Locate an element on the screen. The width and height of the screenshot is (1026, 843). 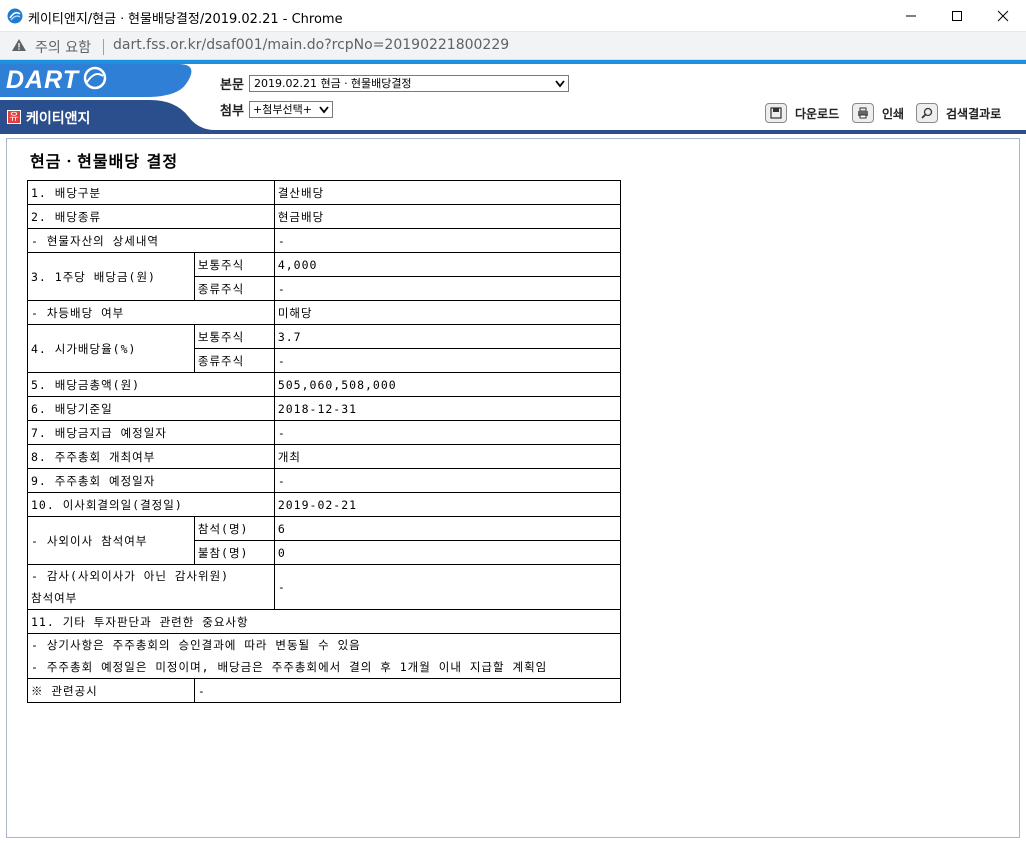
attachment-label: 첨부 is located at coordinates (232, 111).